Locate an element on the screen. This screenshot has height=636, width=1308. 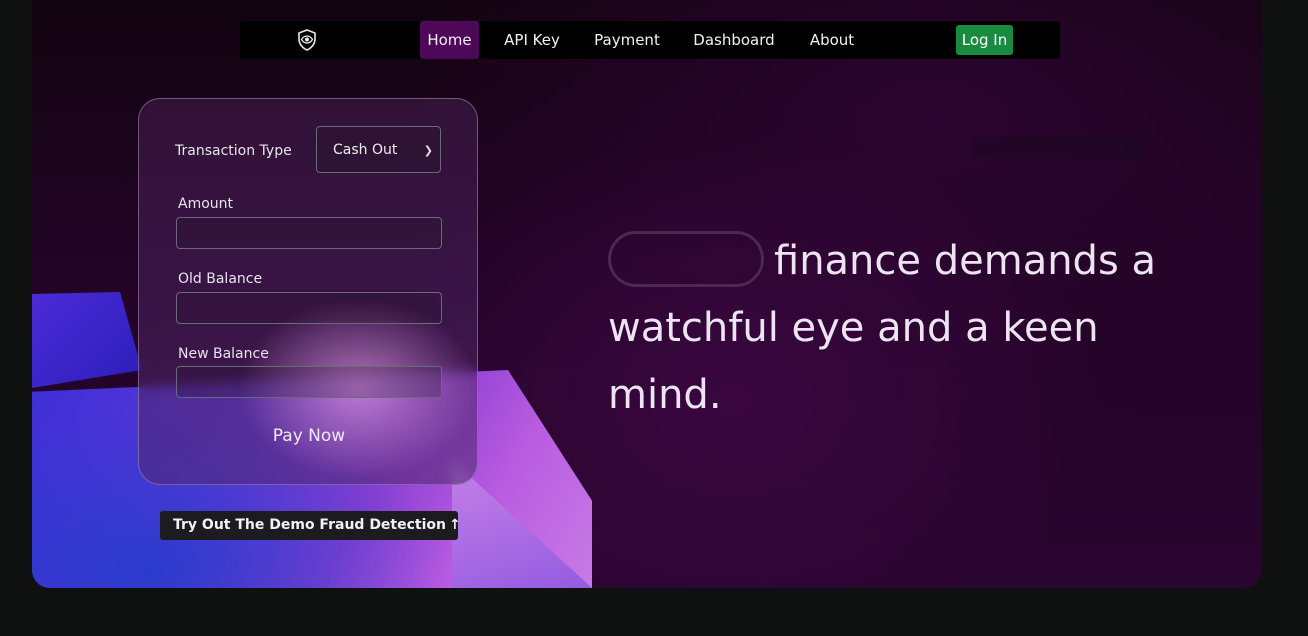
new-balance-input is located at coordinates (309, 382).